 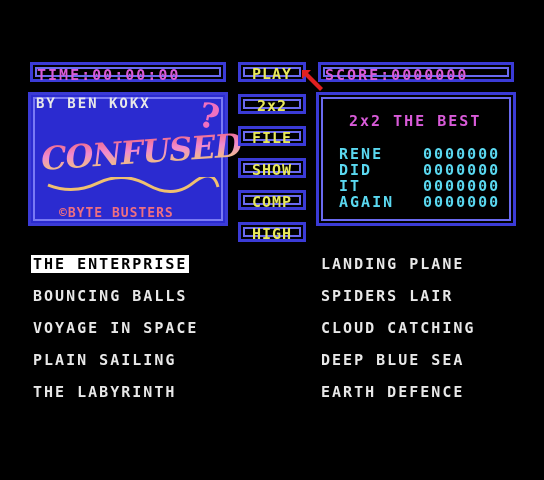 I want to click on timer-box: TIME:00:00:00, so click(x=128, y=73).